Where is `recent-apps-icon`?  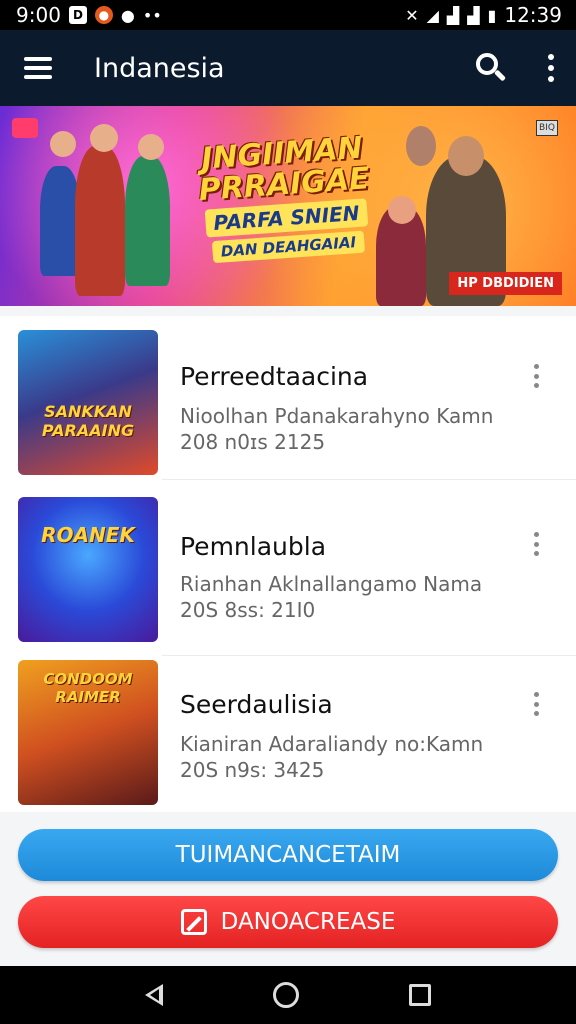
recent-apps-icon is located at coordinates (420, 995).